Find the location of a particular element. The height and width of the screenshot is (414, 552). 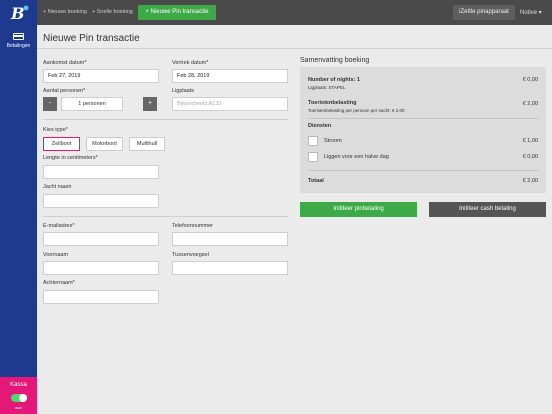

berth-input: Bijvoorbeeld A133 is located at coordinates (230, 104).